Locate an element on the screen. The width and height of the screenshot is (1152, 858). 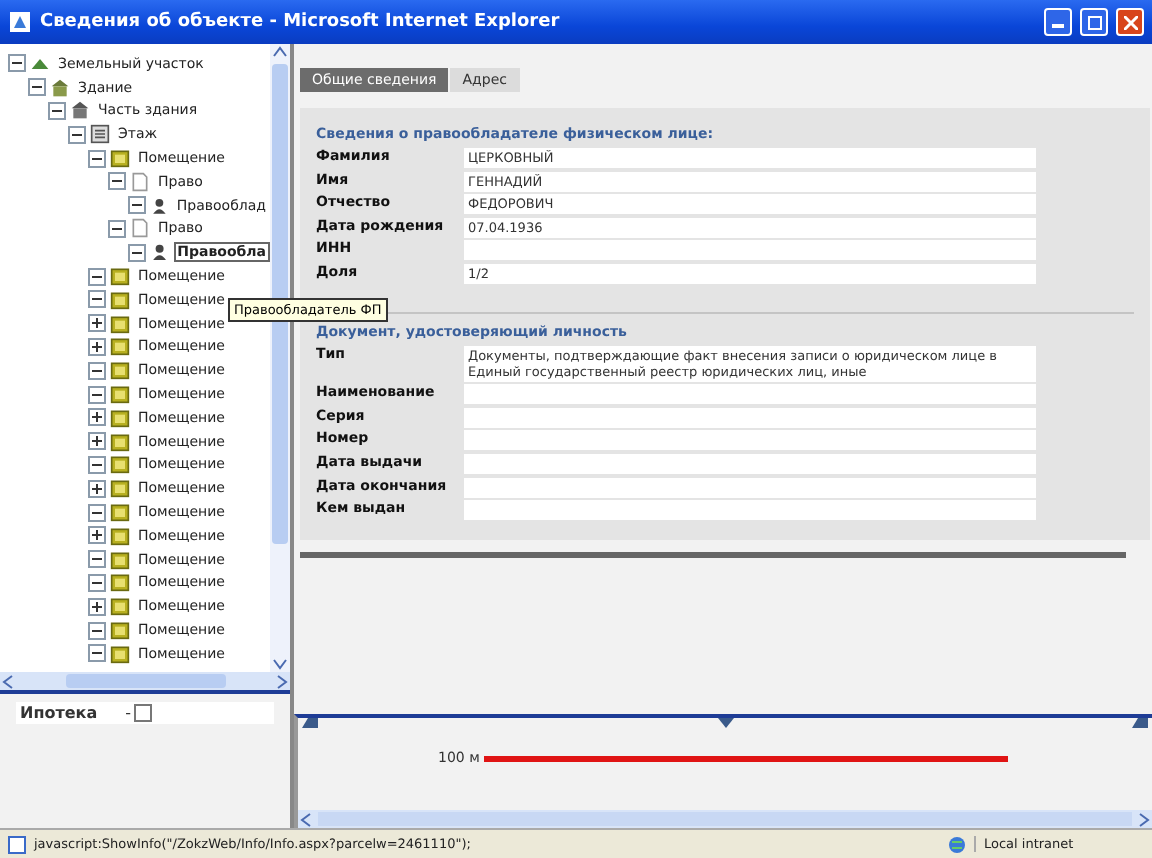
layer-label: Ипотека is located at coordinates (59, 713).